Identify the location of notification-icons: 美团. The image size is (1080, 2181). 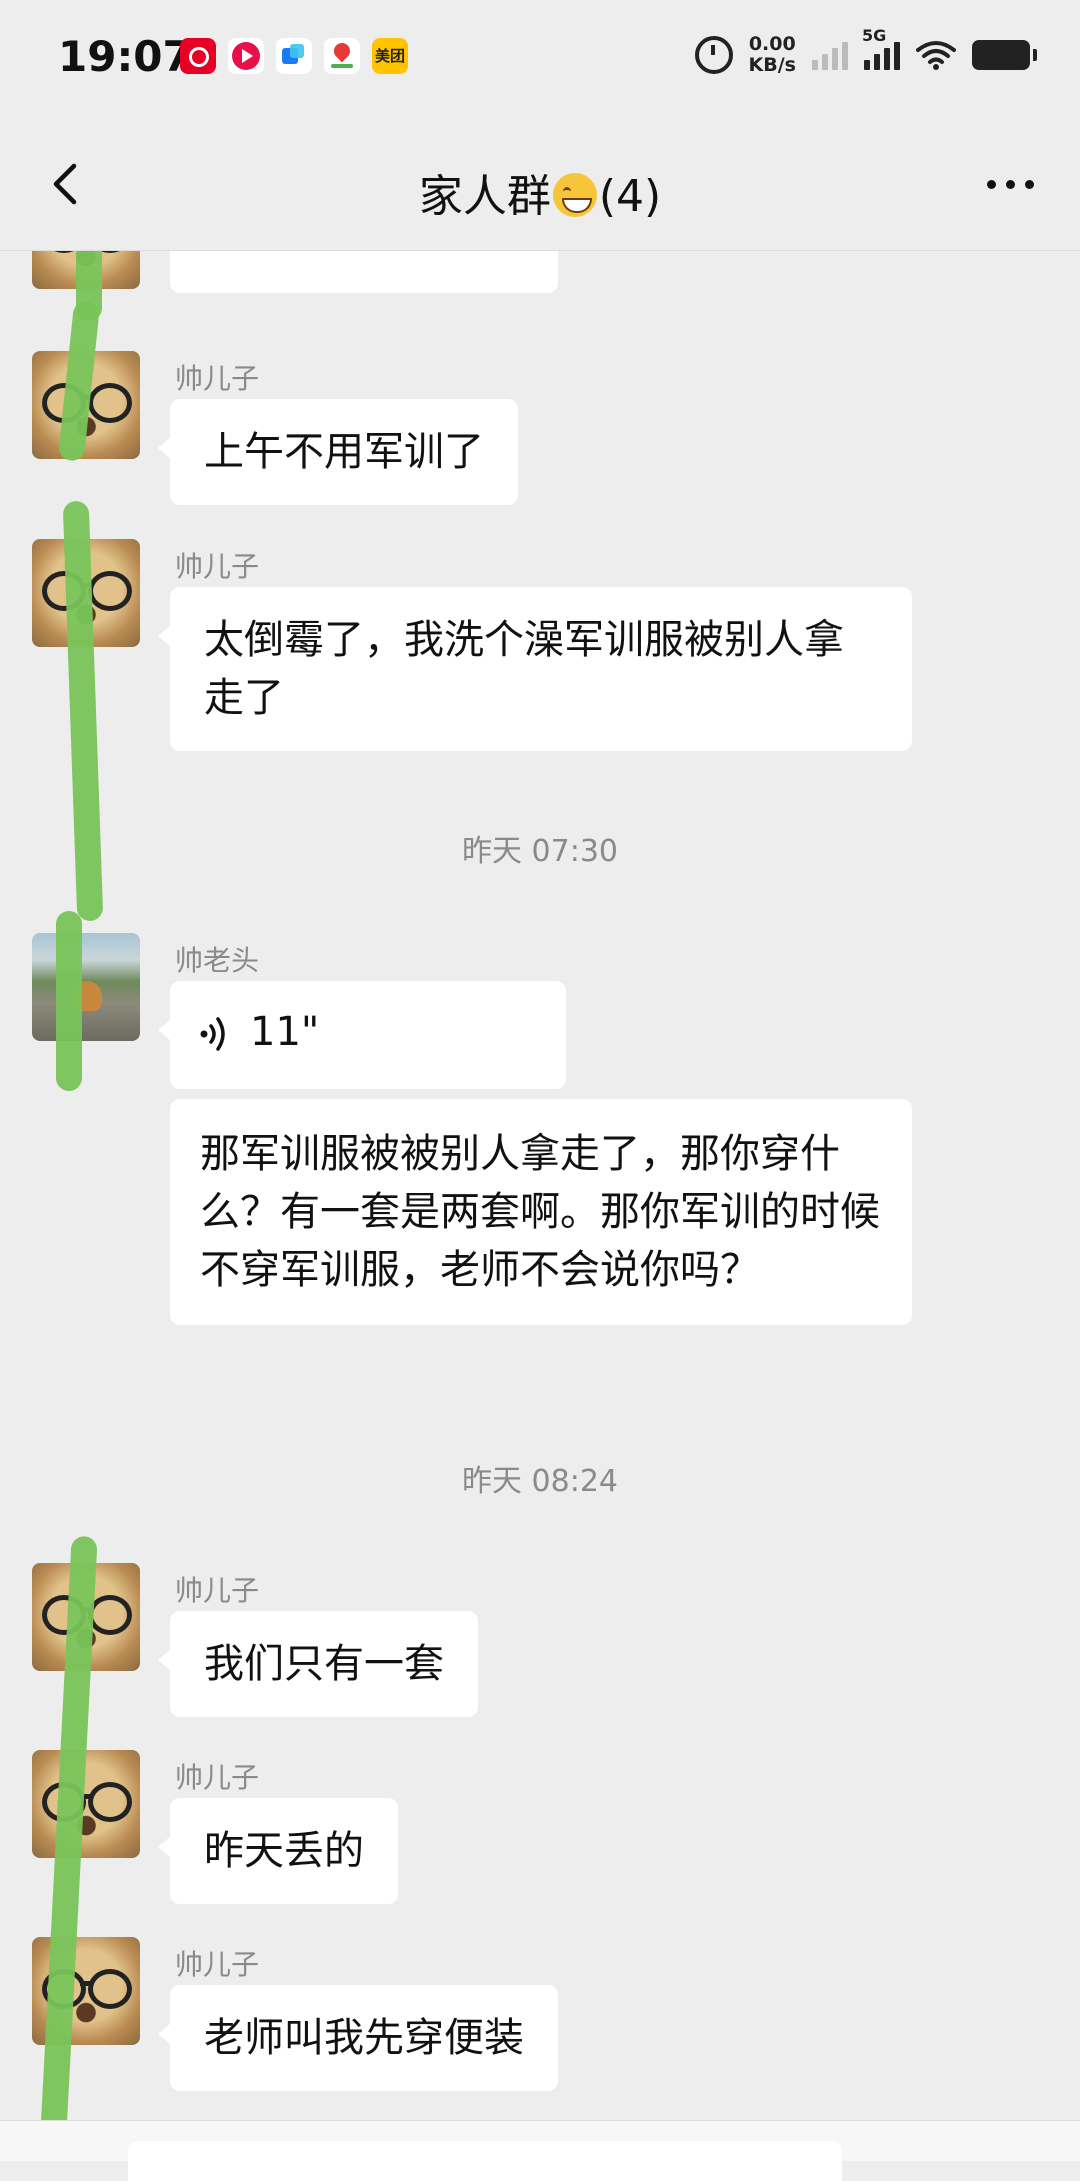
(294, 56).